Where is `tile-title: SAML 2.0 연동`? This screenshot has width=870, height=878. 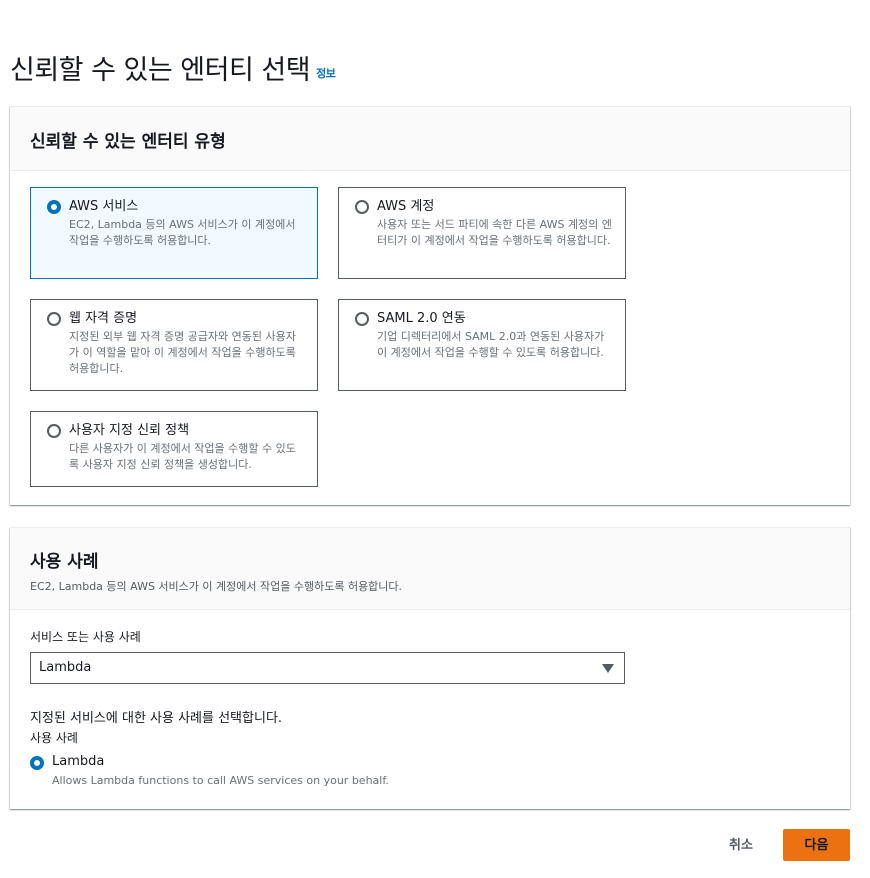
tile-title: SAML 2.0 연동 is located at coordinates (421, 318).